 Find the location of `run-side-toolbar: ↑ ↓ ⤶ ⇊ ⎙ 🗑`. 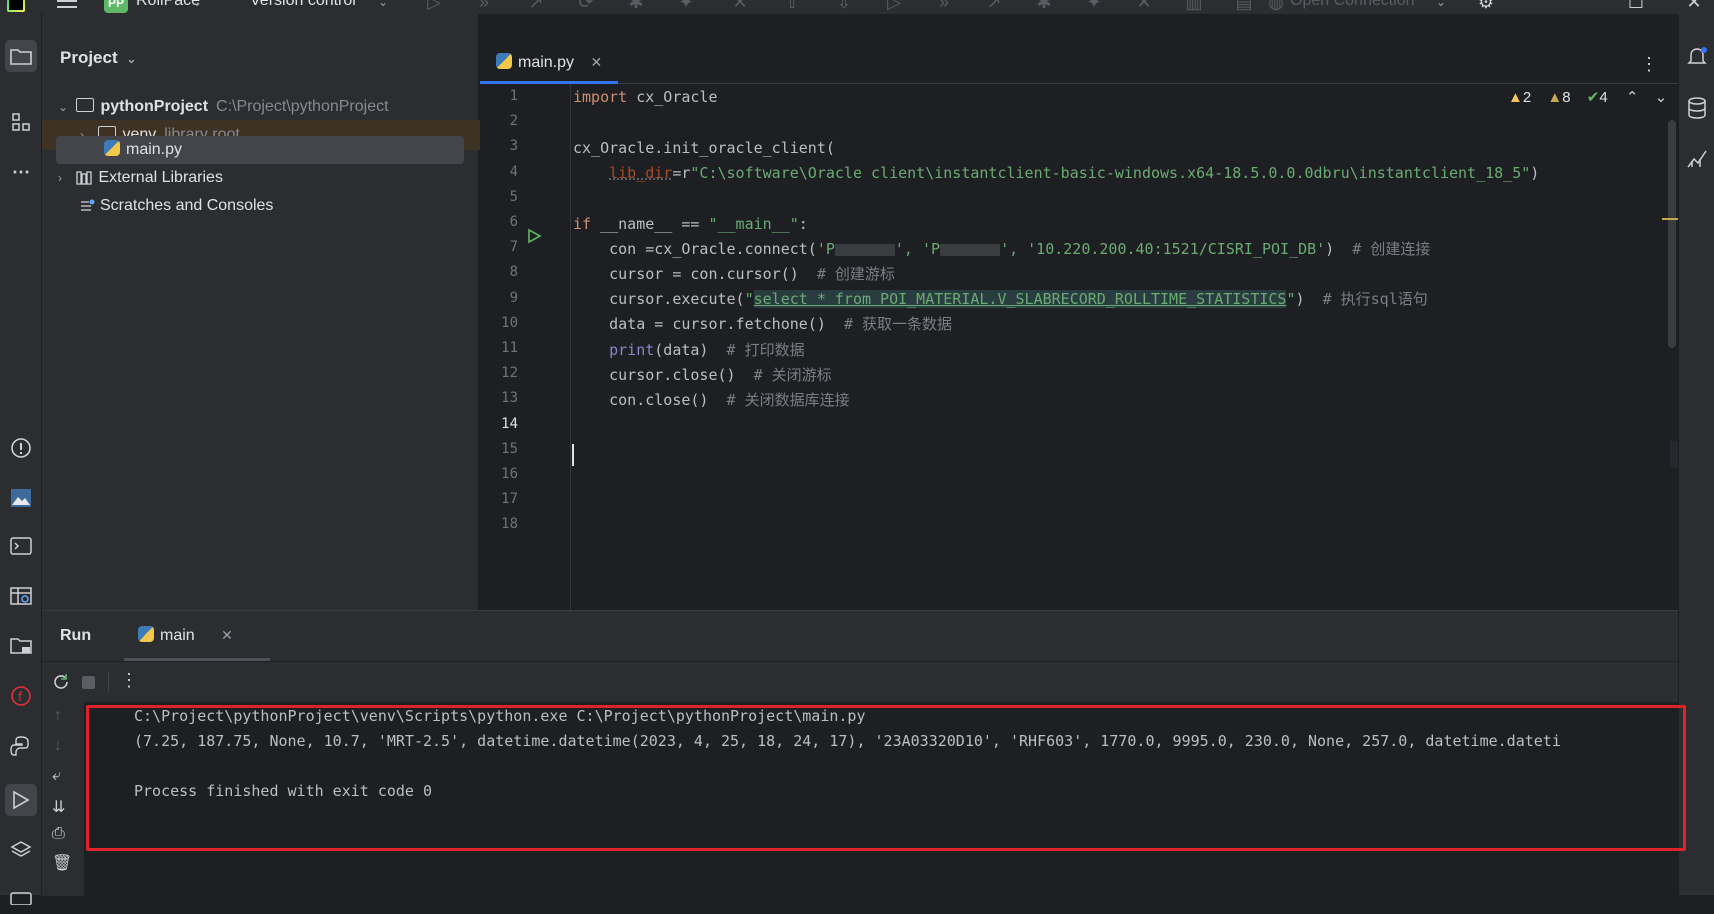

run-side-toolbar: ↑ ↓ ⤶ ⇊ ⎙ 🗑 is located at coordinates (63, 798).